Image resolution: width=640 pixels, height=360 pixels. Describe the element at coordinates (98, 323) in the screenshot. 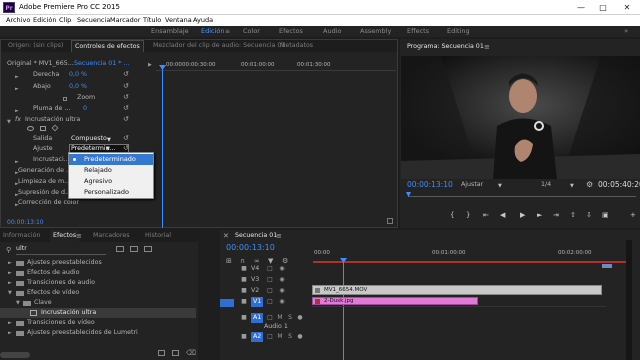

I see `tree-item: ► Transiciones de vídeo` at that location.